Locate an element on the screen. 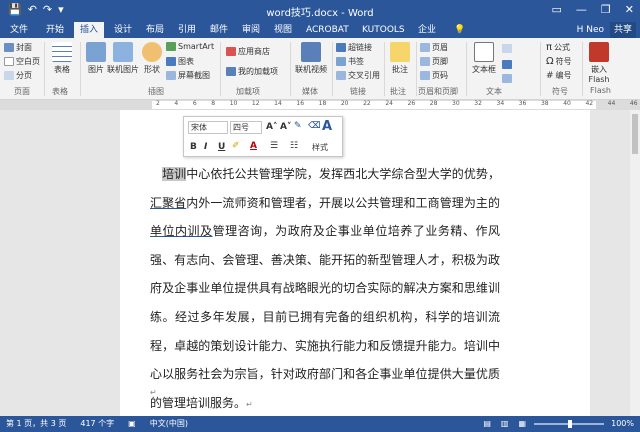  chart-button: 图表 is located at coordinates (180, 61).